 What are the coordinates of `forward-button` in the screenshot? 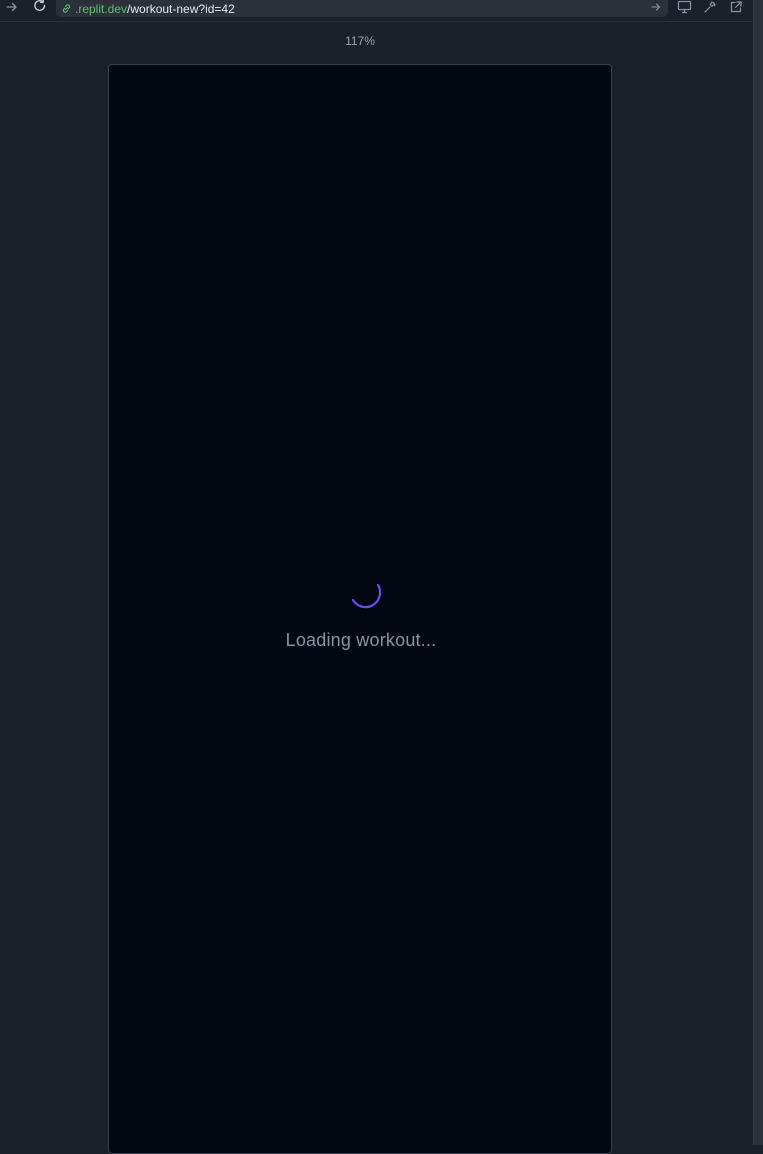 It's located at (12, 7).